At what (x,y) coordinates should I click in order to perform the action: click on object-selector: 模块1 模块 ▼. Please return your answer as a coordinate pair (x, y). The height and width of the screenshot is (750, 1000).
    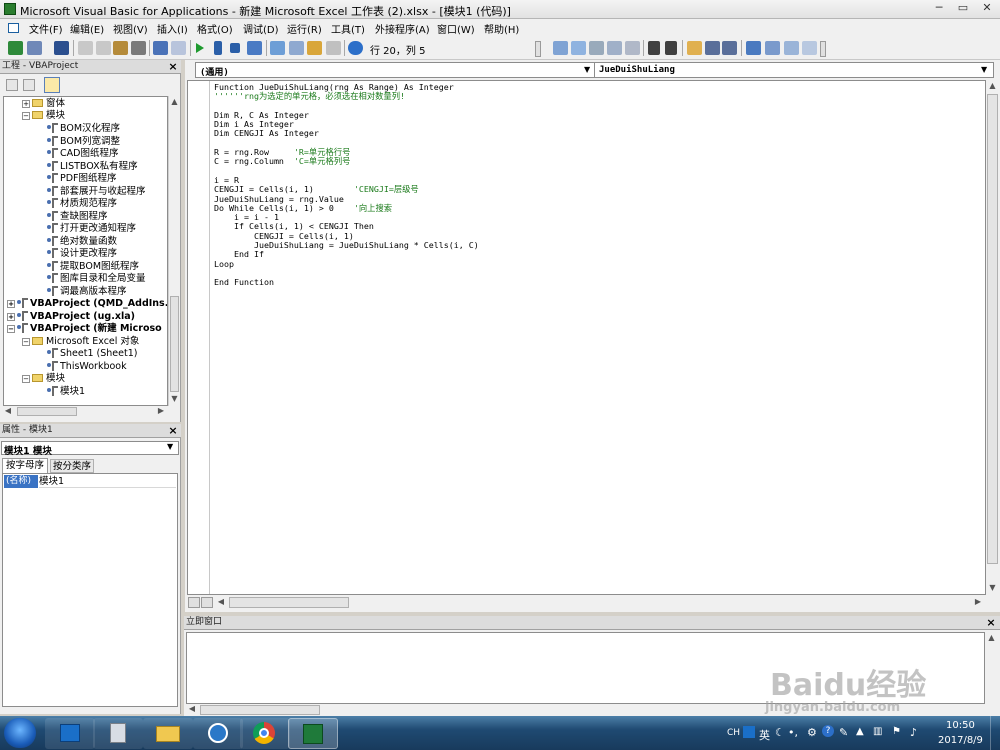
    Looking at the image, I should click on (90, 449).